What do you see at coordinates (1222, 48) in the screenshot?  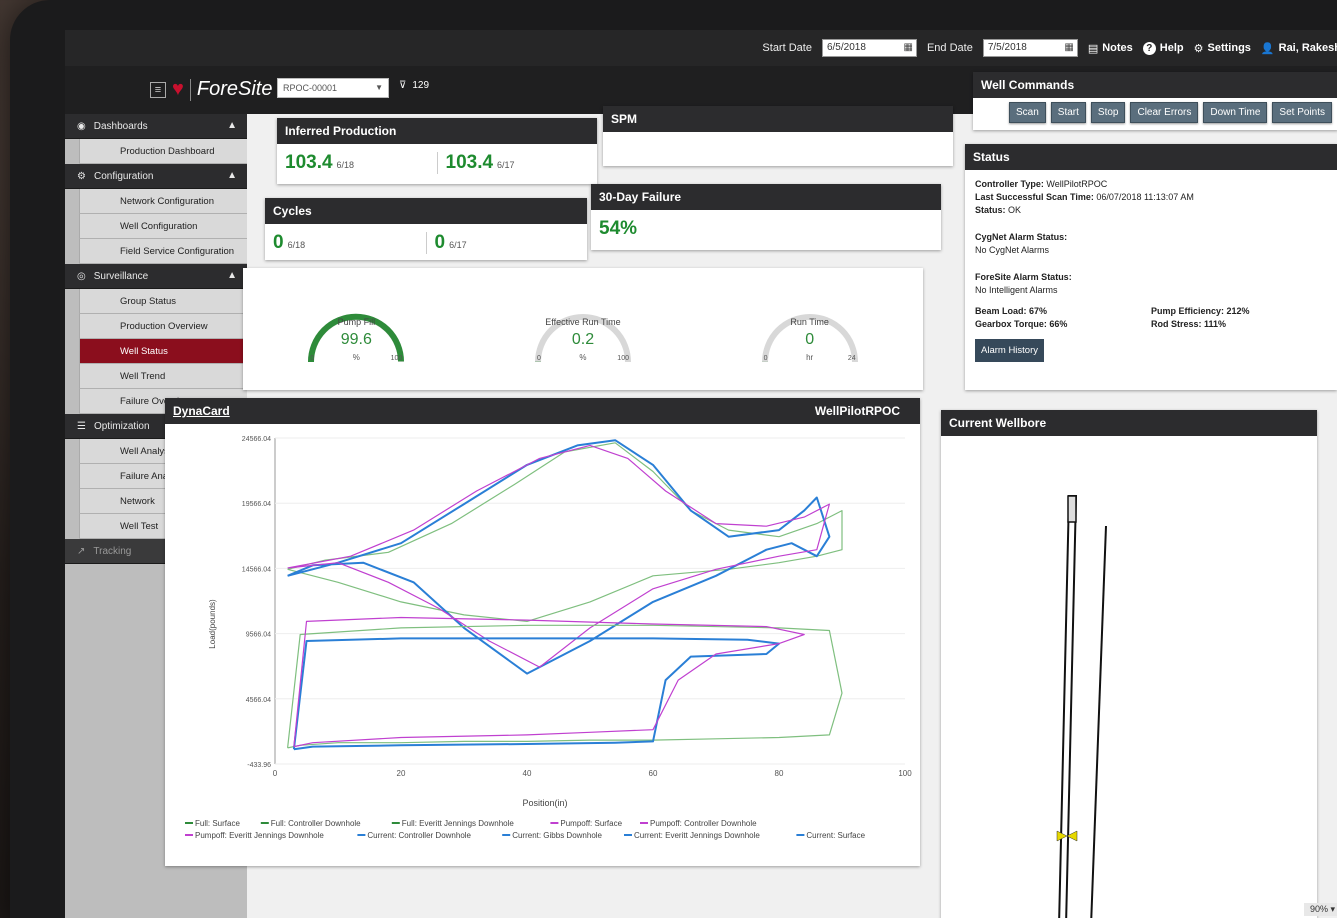 I see `settings-link: ⚙ Settings` at bounding box center [1222, 48].